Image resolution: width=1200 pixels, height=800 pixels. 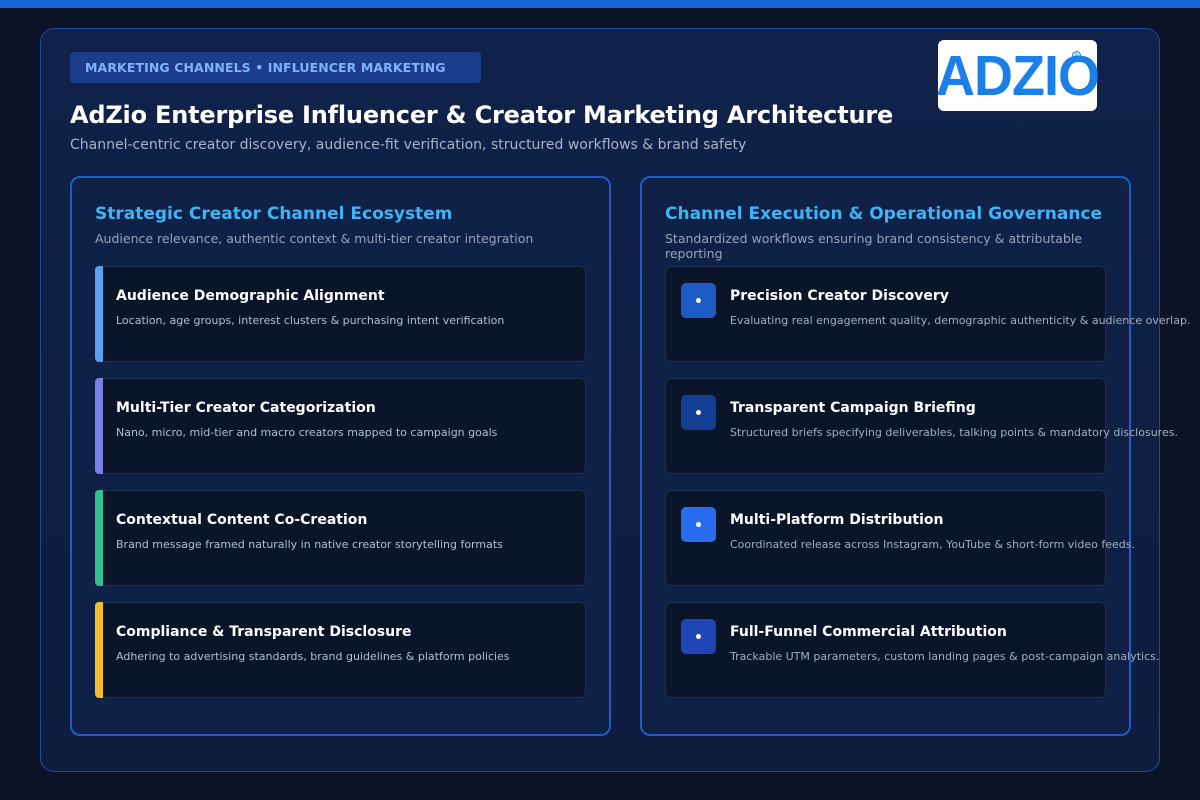 What do you see at coordinates (242, 520) in the screenshot?
I see `card-title: Contextual Content Co-Creation` at bounding box center [242, 520].